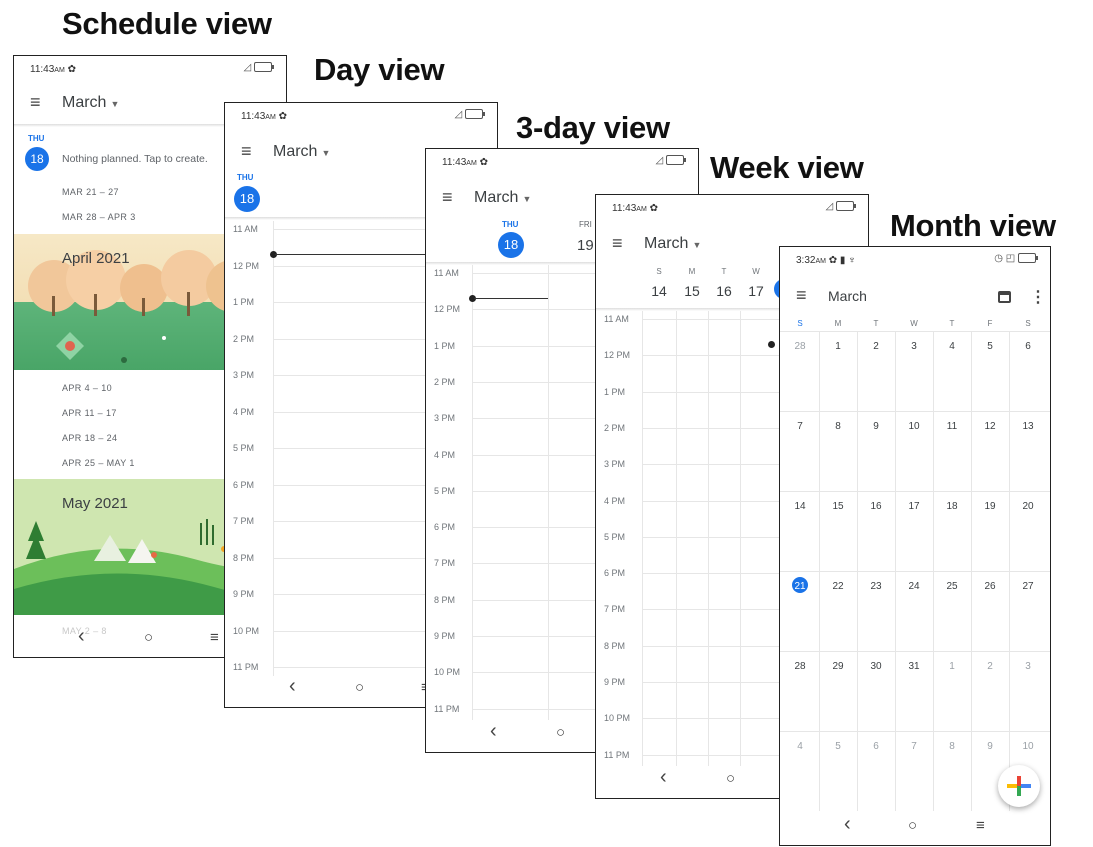  What do you see at coordinates (876, 506) in the screenshot?
I see `month-day-cell: 16` at bounding box center [876, 506].